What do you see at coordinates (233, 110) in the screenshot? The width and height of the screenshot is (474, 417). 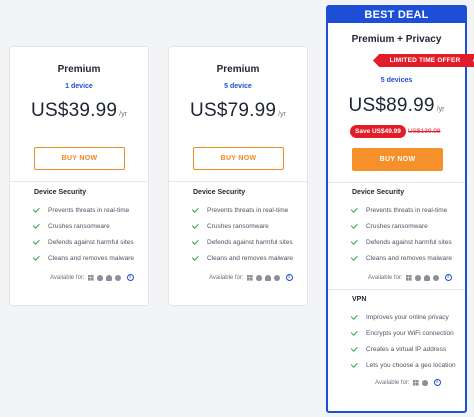 I see `price-amount: US$79.99` at bounding box center [233, 110].